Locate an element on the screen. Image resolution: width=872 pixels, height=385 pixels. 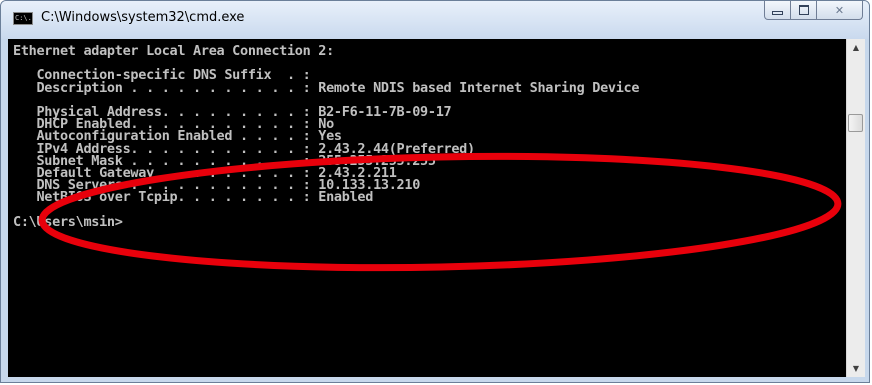
cmd-icon: C:\. is located at coordinates (23, 18).